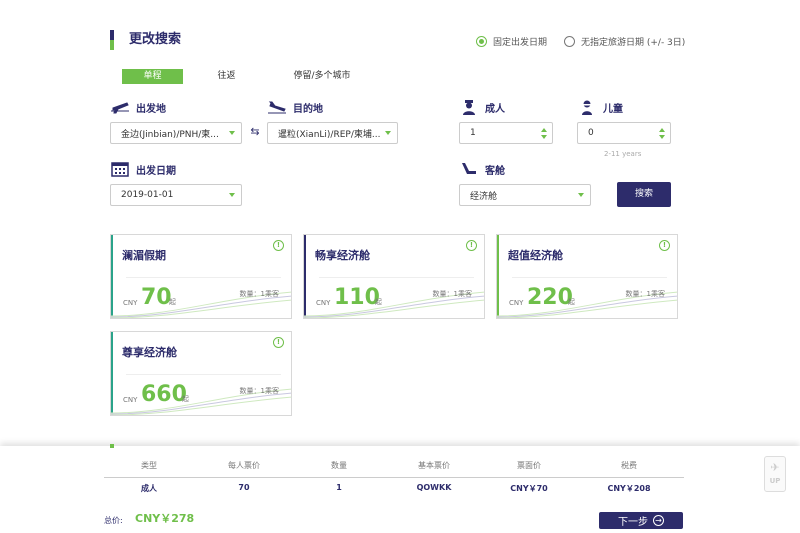 The height and width of the screenshot is (533, 800). Describe the element at coordinates (176, 195) in the screenshot. I see `date-select: 2019-01-01` at that location.